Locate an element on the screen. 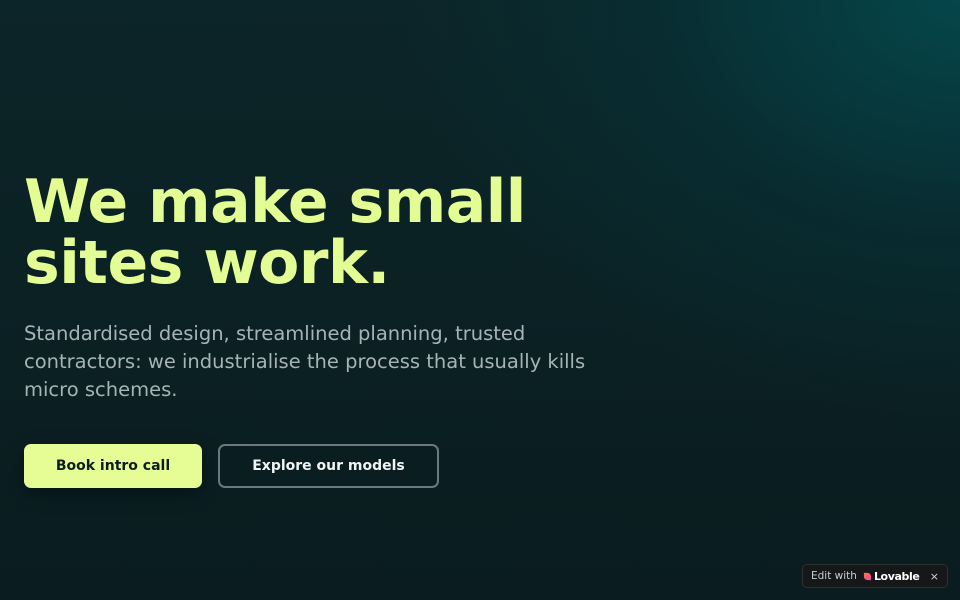 The height and width of the screenshot is (600, 960). hero-headline-line-2: sites work. is located at coordinates (207, 263).